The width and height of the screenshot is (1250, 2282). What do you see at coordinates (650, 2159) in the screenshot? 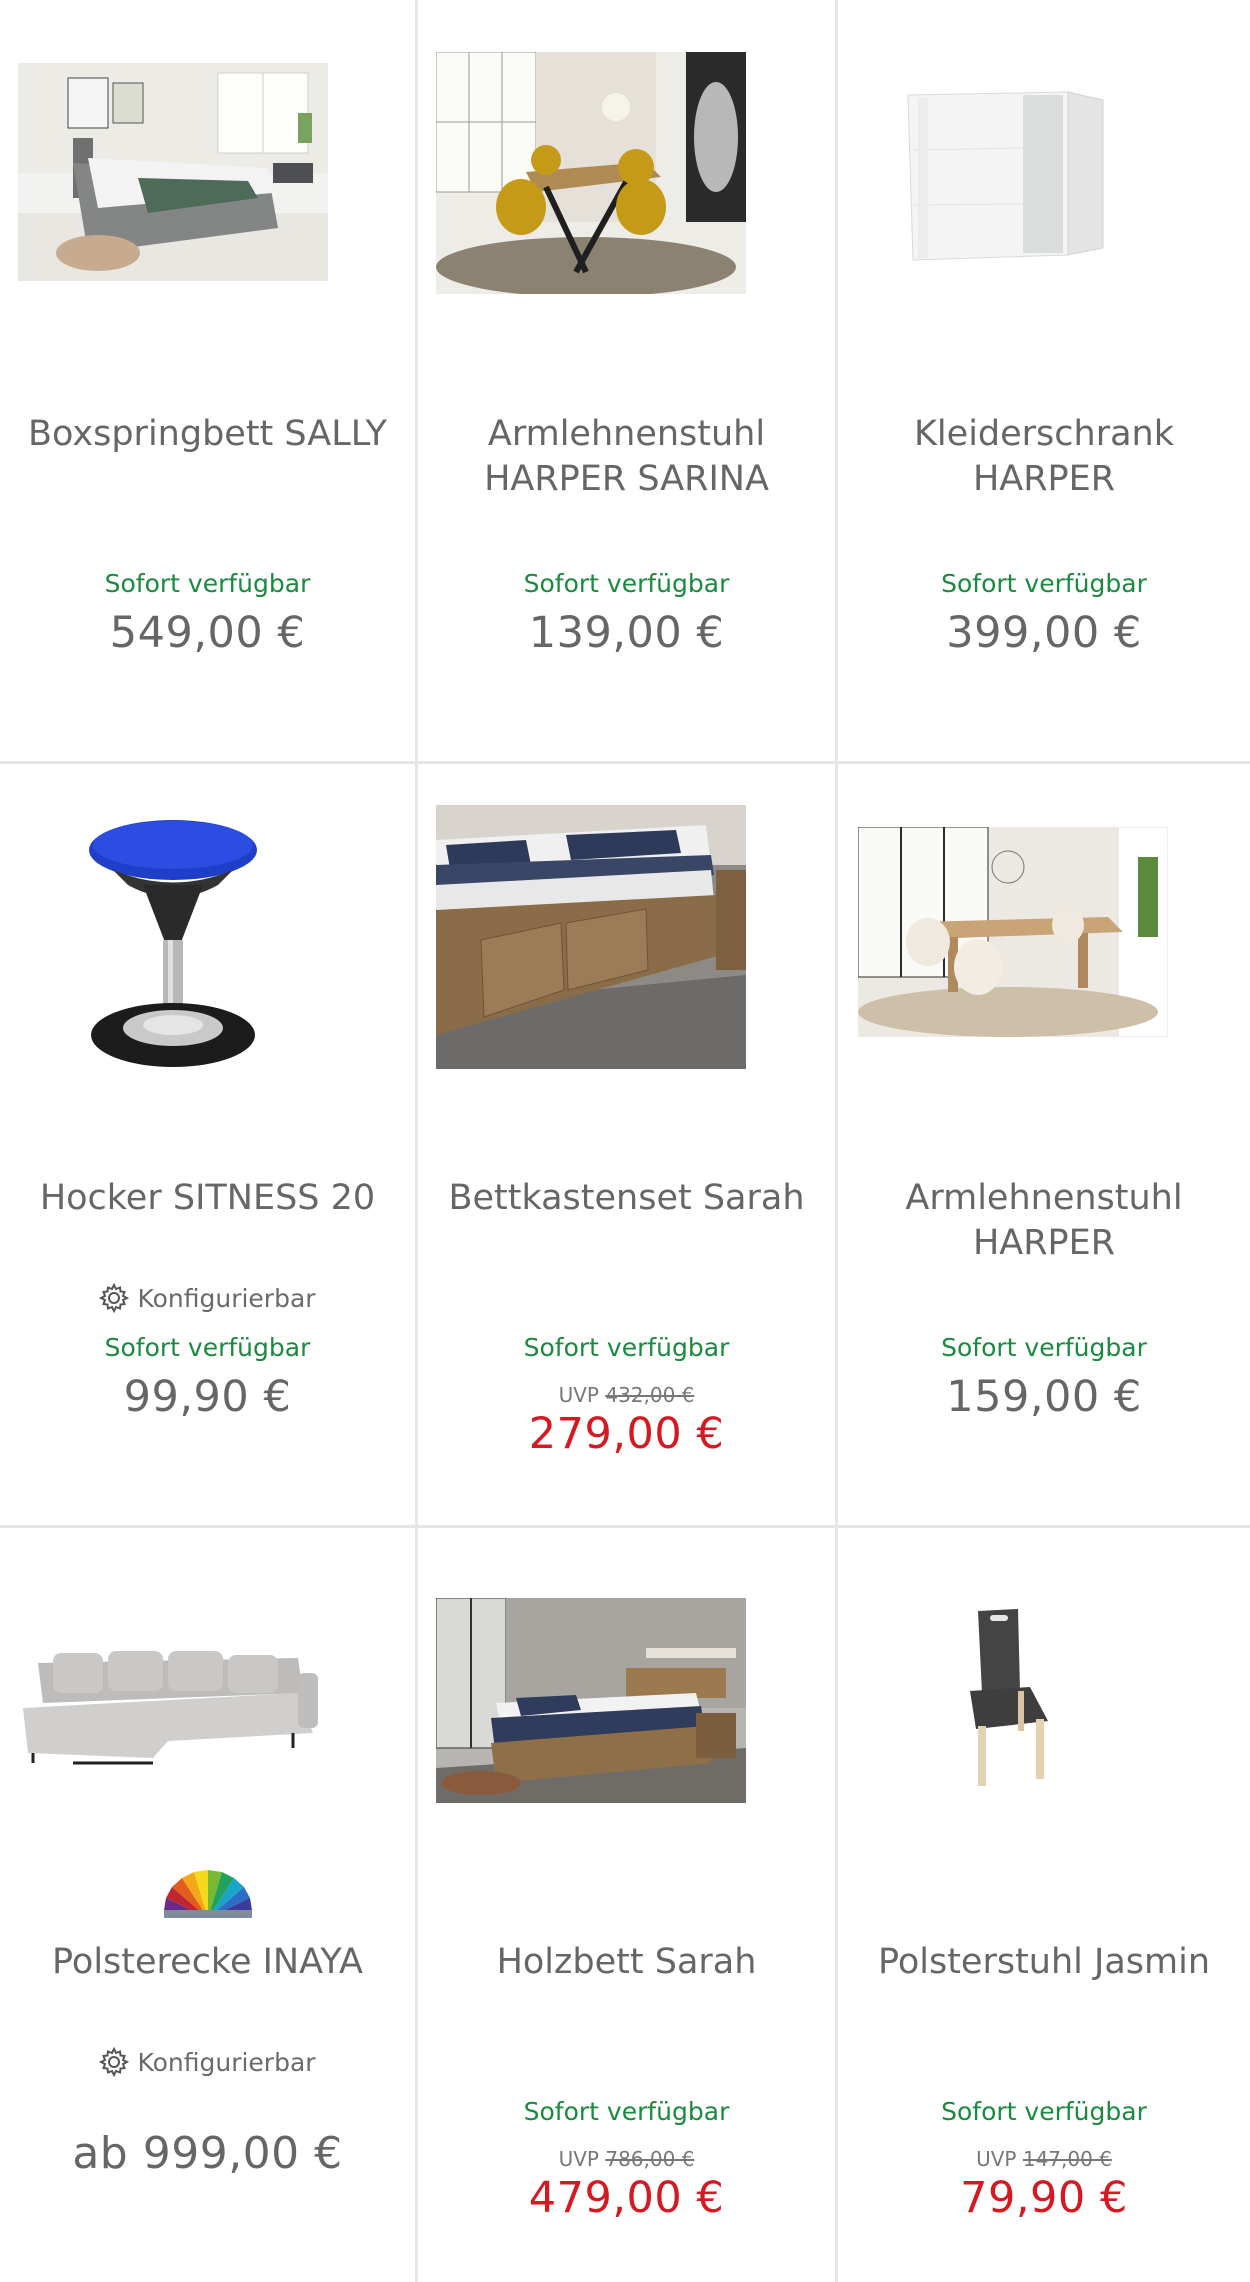
I see `uvp-old-price: 786,00 €` at bounding box center [650, 2159].